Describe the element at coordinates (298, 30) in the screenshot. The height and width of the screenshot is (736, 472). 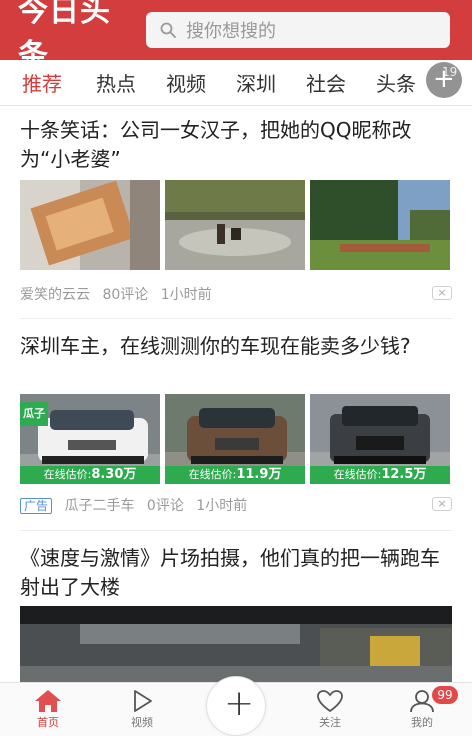
I see `search-bar: 搜你想搜的` at that location.